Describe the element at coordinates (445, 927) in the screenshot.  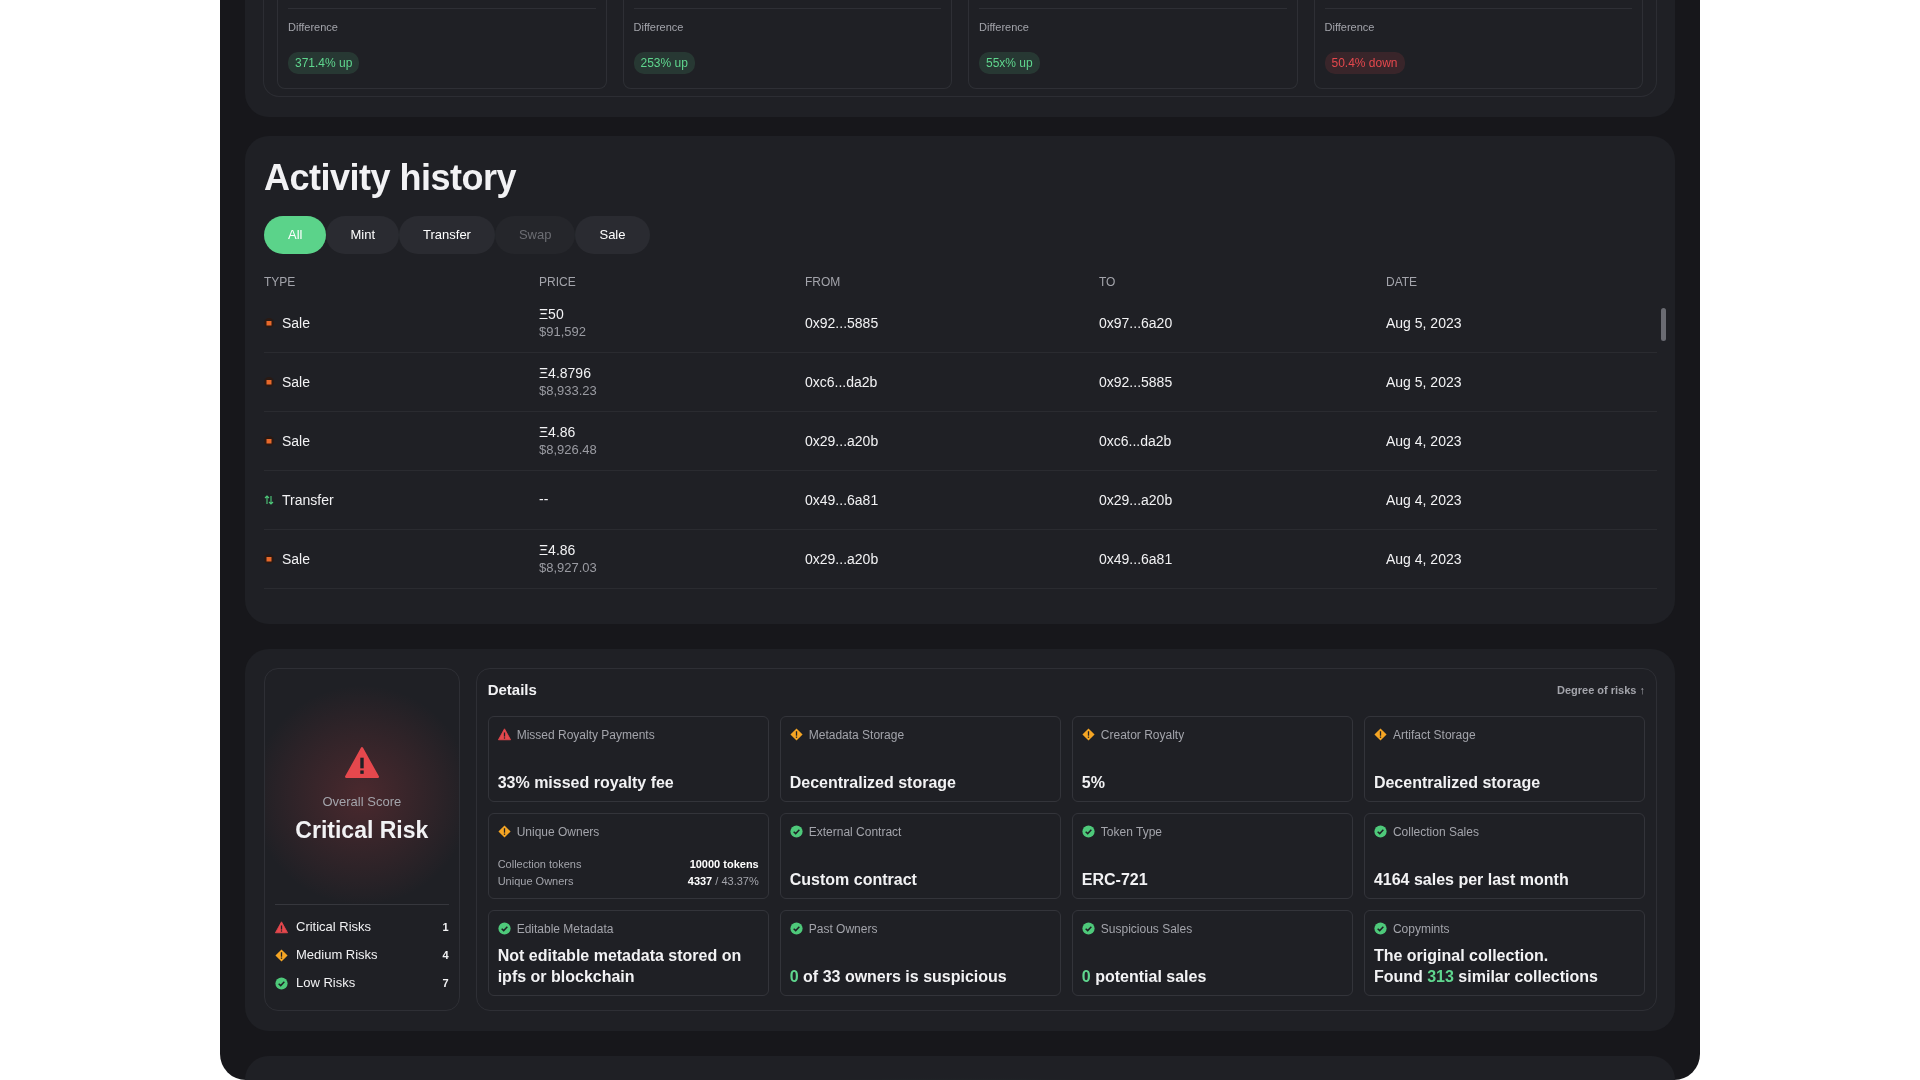
I see `risk-count: 1` at that location.